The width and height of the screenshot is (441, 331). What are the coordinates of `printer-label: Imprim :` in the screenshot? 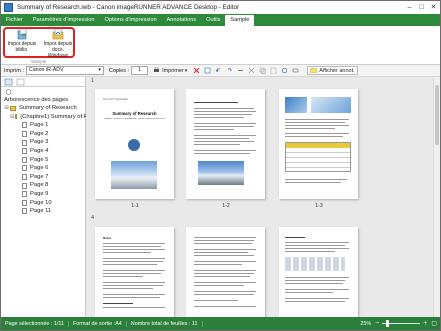 It's located at (14, 70).